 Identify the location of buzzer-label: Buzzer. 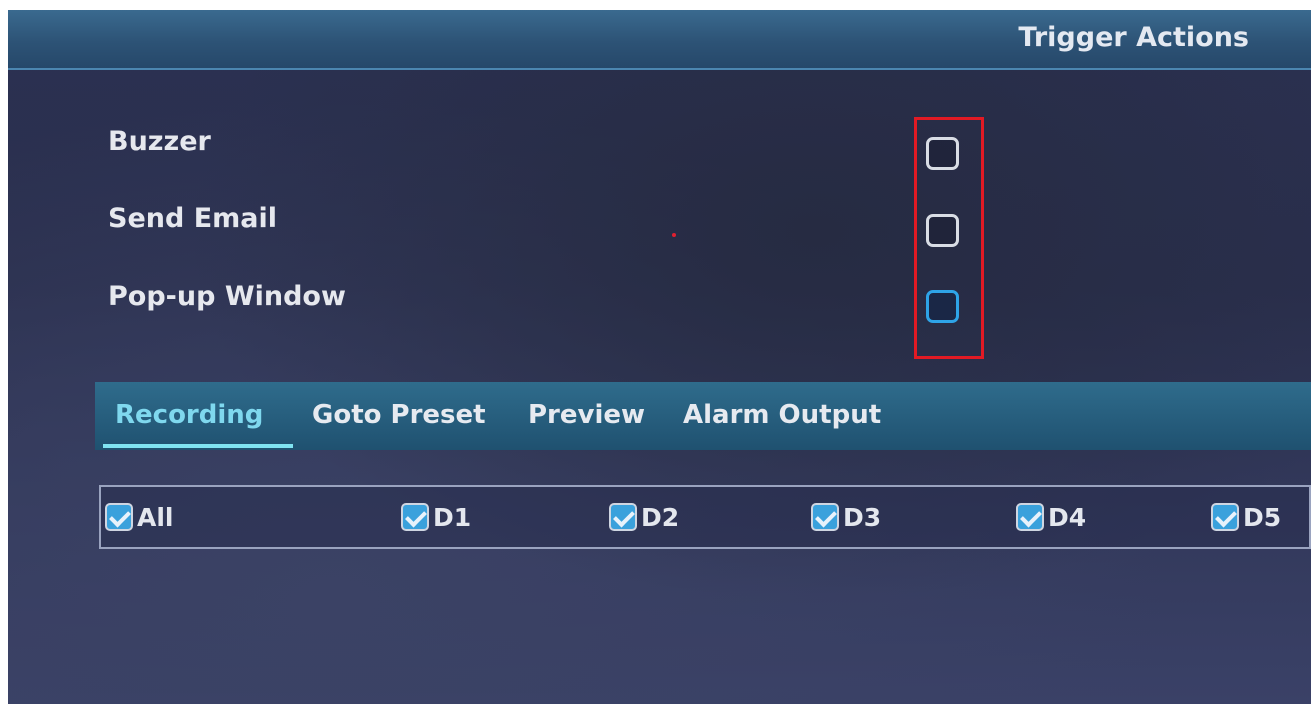
(159, 141).